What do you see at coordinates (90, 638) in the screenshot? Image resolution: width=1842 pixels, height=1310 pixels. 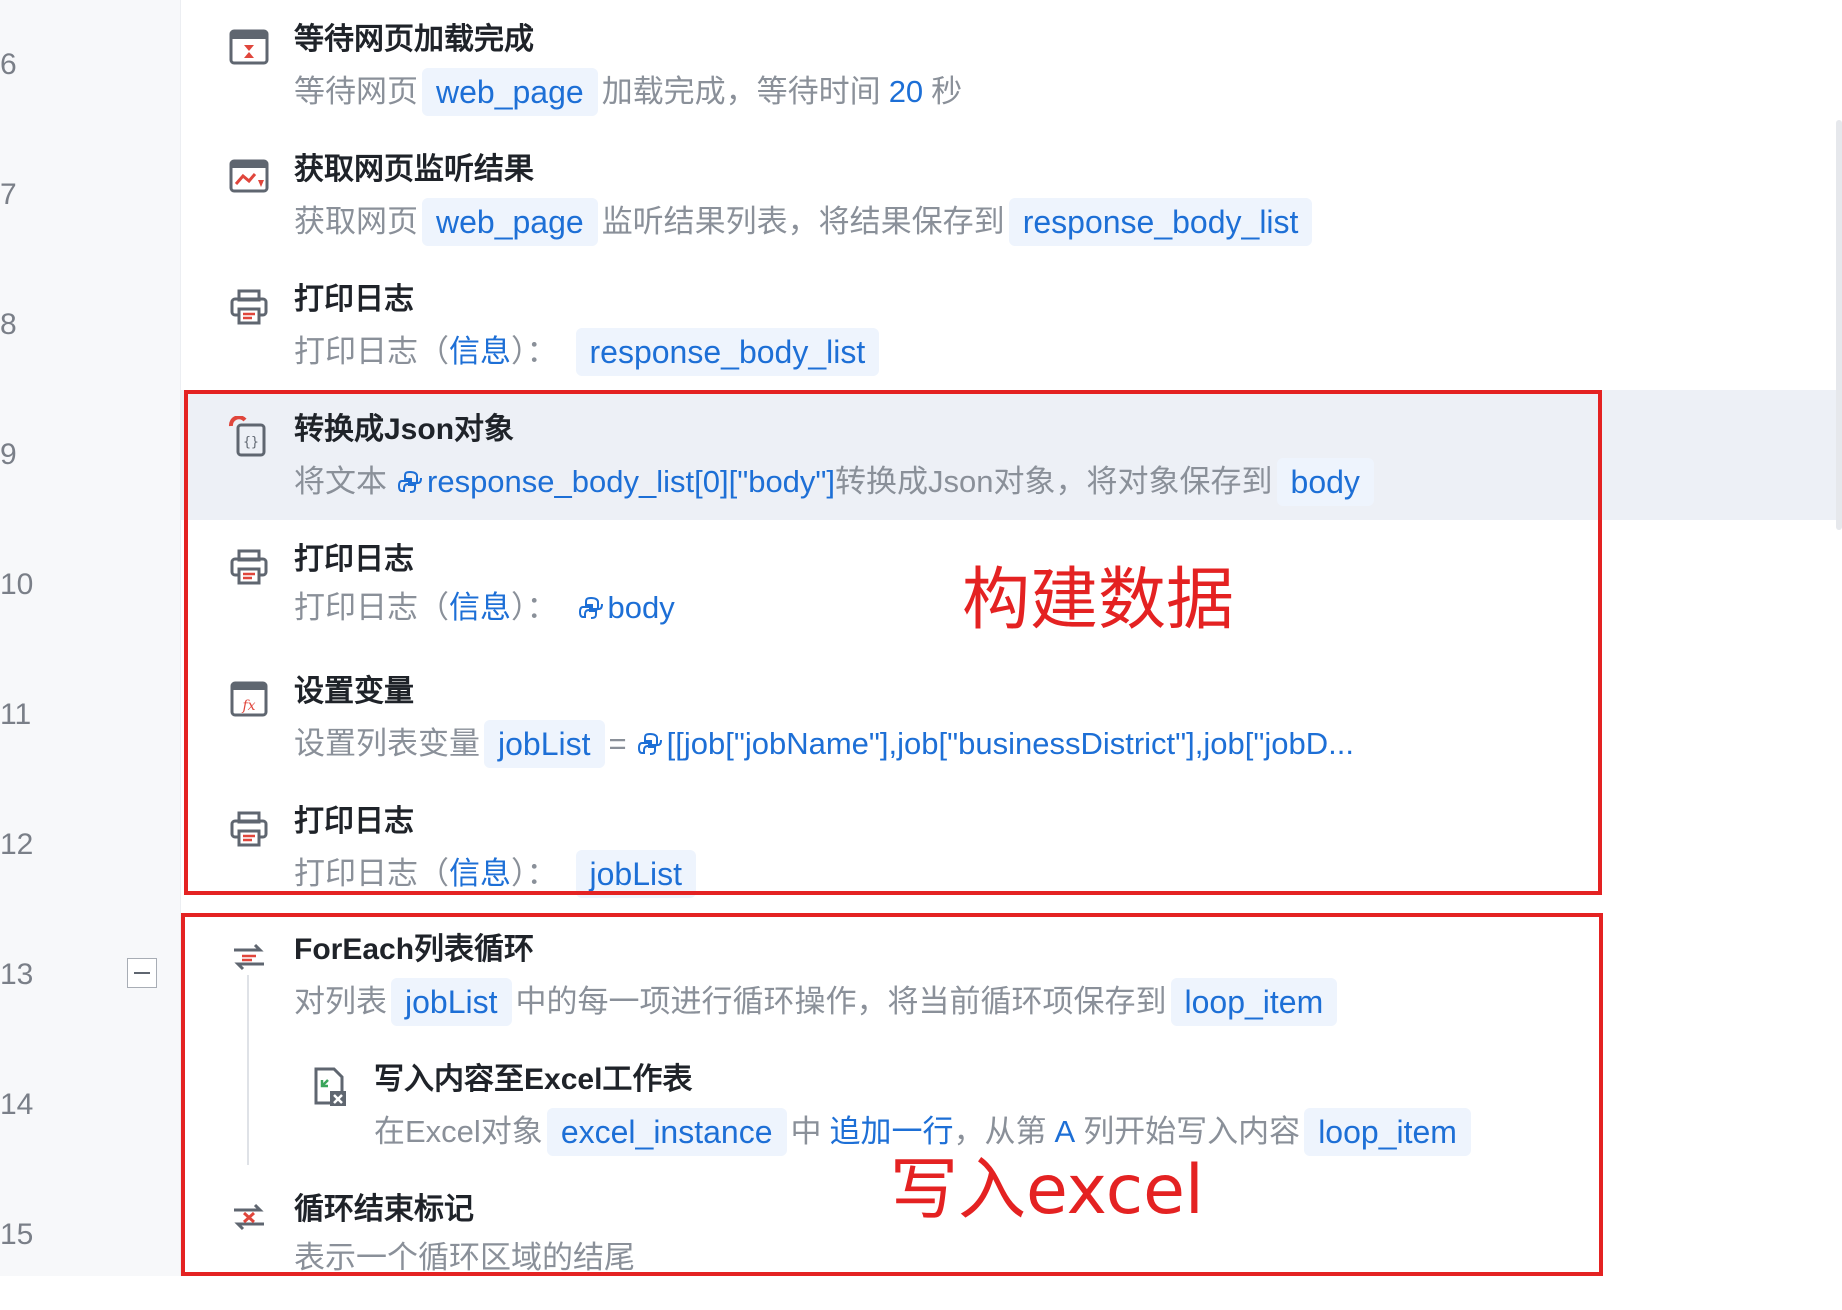 I see `line-number-gutter: 6 7 8 9 10 11 12 13 14 15` at bounding box center [90, 638].